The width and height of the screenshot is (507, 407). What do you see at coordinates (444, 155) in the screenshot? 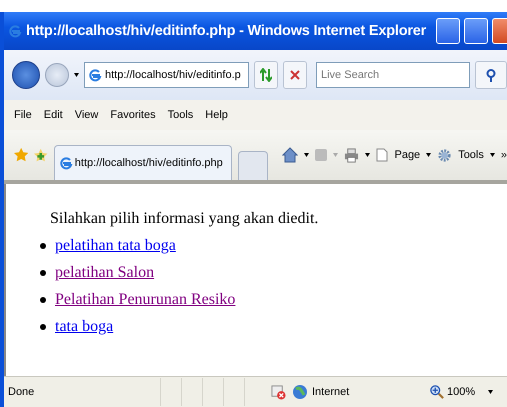
I see `gear-icon` at bounding box center [444, 155].